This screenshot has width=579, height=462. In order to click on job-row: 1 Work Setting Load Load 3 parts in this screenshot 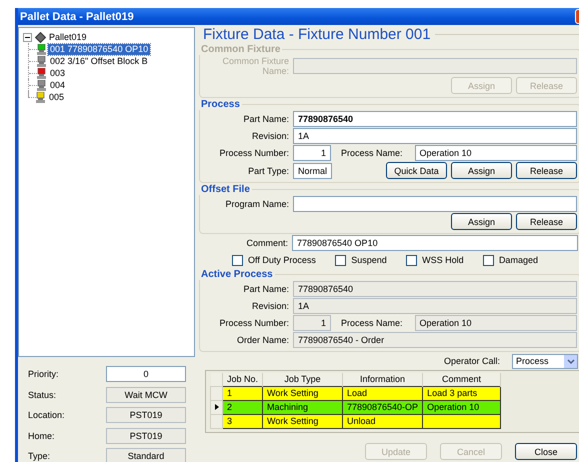, I will do `click(355, 393)`.